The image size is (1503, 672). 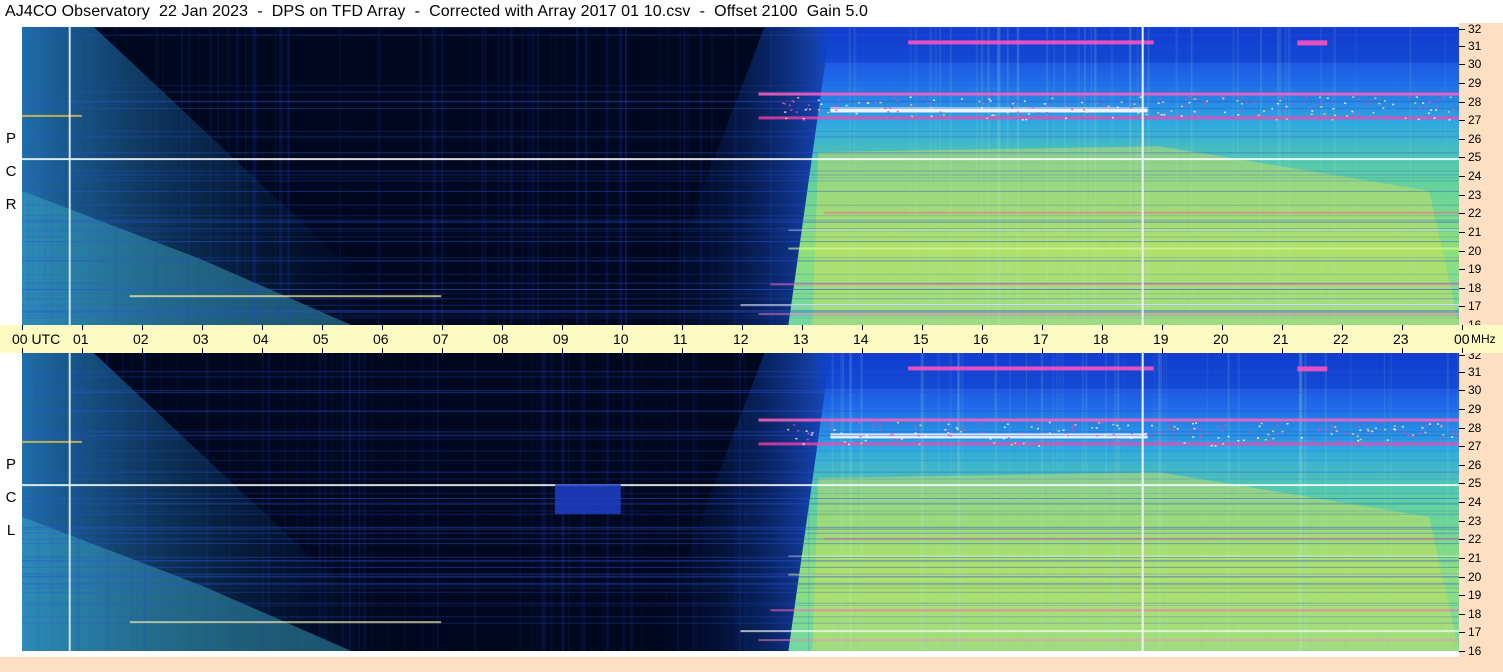 What do you see at coordinates (1475, 539) in the screenshot?
I see `freq-tick-label: 22` at bounding box center [1475, 539].